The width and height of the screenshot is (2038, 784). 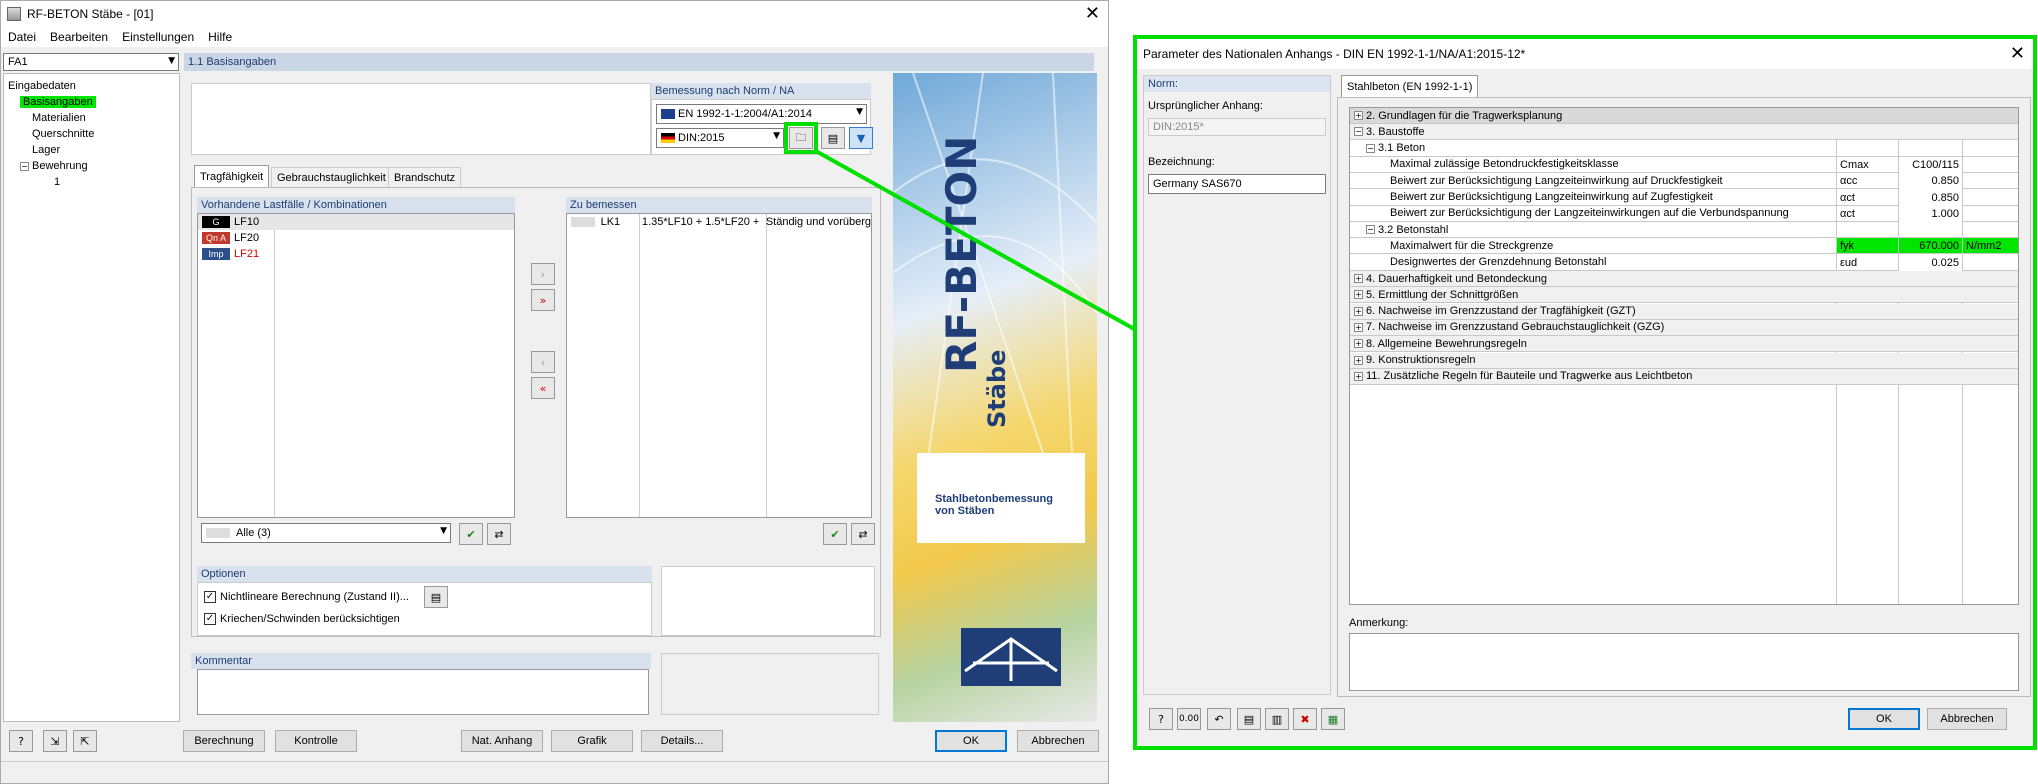 I want to click on tab-stahlbeton: Stahlbeton (EN 1992-1-1), so click(x=1410, y=86).